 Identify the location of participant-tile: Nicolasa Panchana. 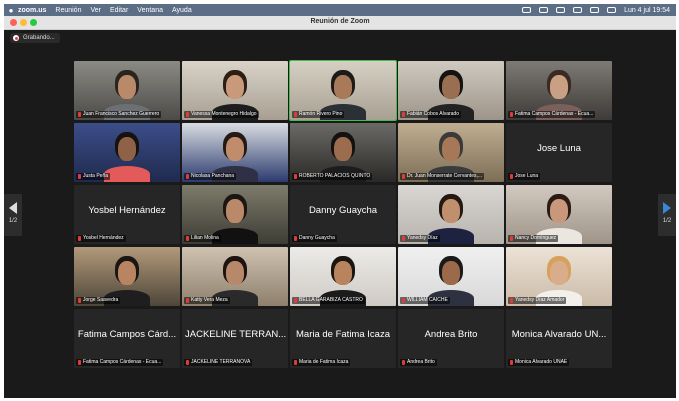
(235, 152).